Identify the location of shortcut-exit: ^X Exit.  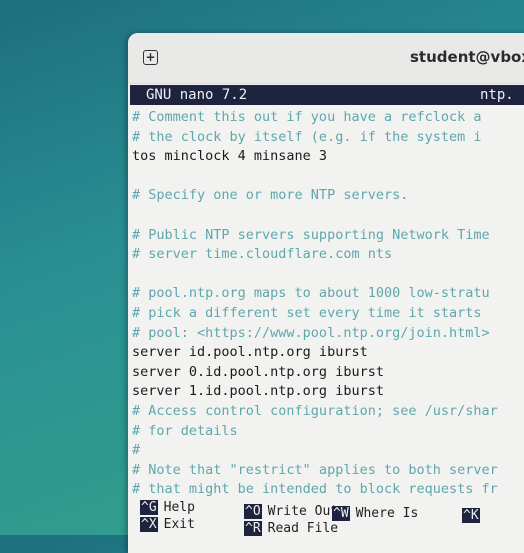
(167, 524).